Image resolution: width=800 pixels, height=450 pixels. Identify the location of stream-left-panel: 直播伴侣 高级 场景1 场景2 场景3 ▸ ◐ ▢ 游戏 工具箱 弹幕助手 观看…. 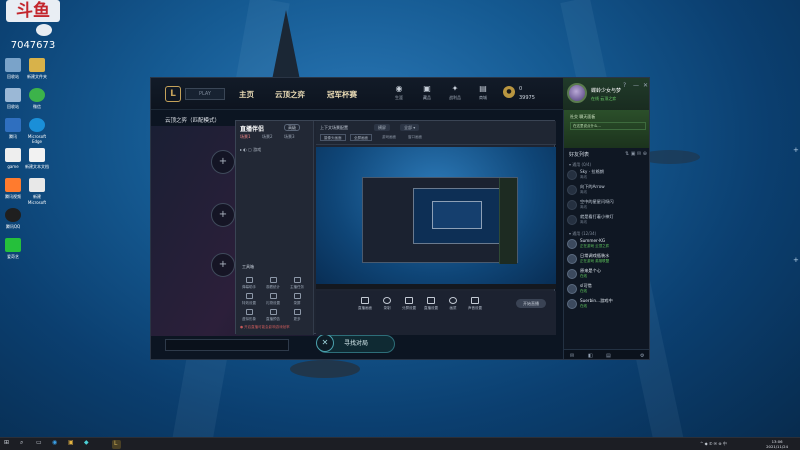
(275, 228).